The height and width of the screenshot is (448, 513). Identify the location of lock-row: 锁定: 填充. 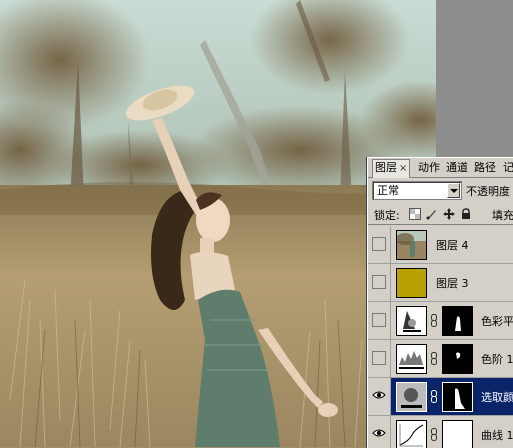
(440, 214).